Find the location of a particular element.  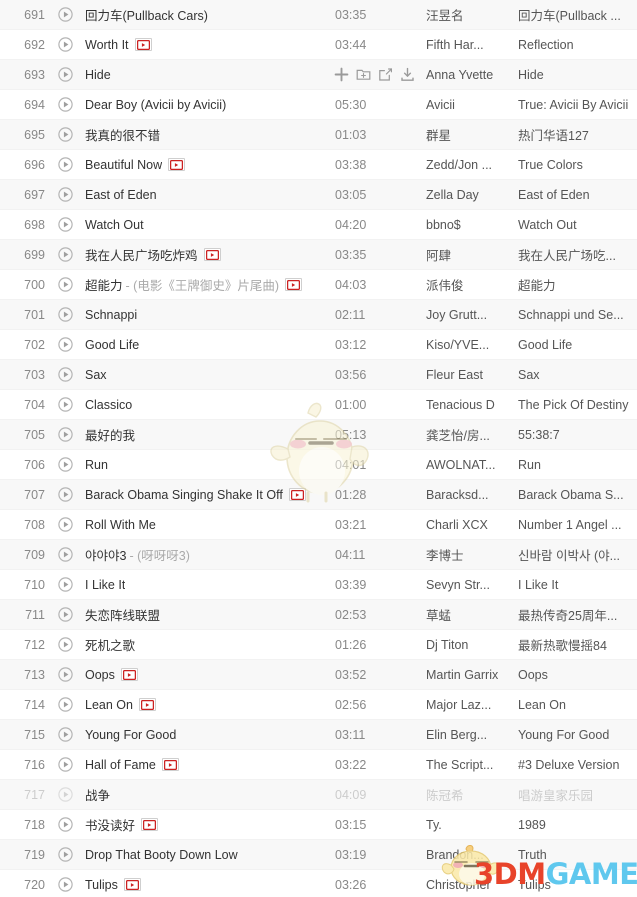

table-row: 698 Watch Out 04:20 bbno$ Watch Out is located at coordinates (318, 225).